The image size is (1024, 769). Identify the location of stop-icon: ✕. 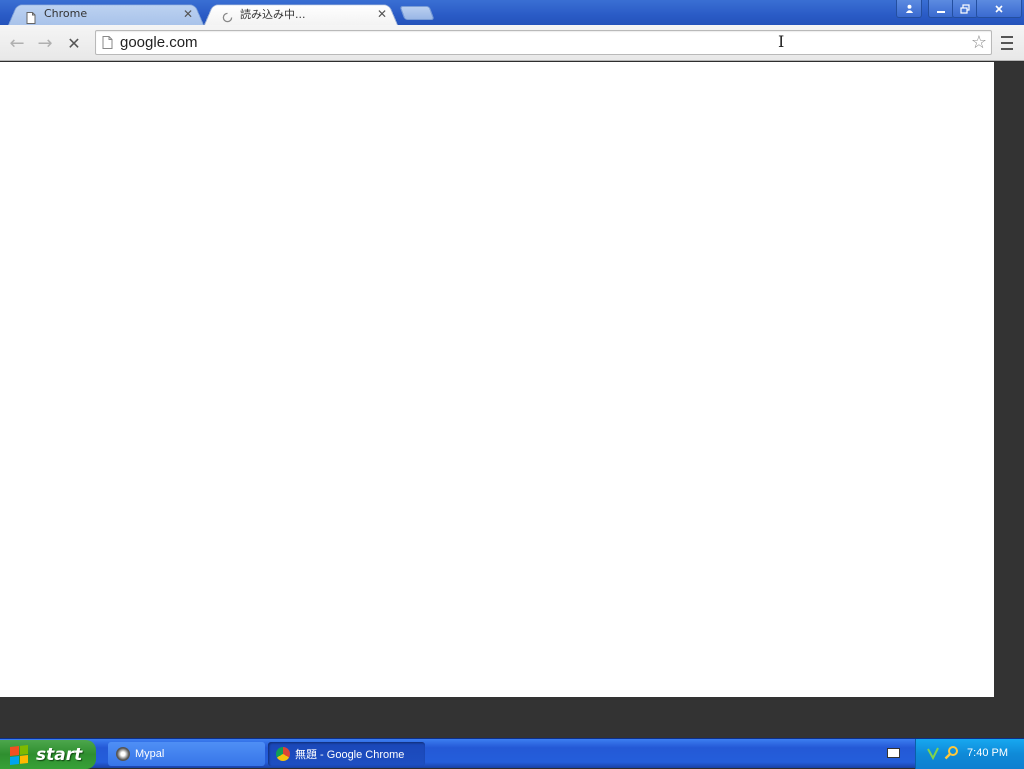
(74, 43).